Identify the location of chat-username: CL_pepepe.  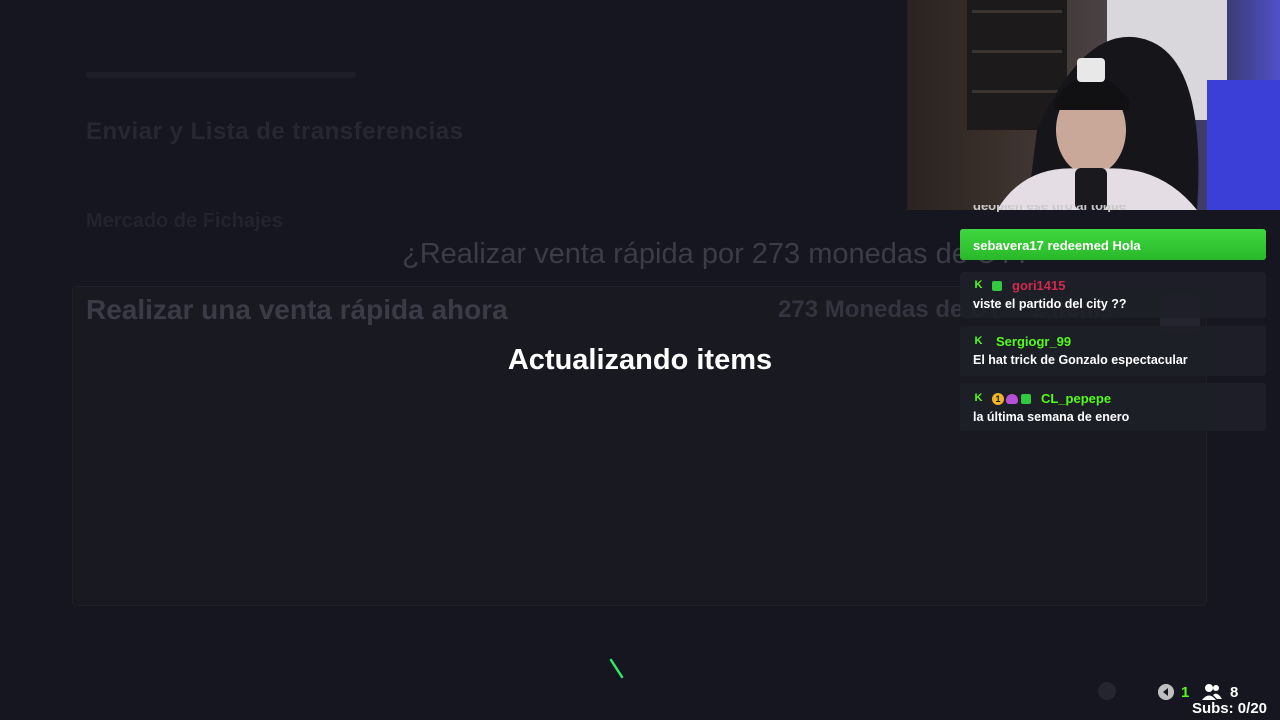
(1076, 398).